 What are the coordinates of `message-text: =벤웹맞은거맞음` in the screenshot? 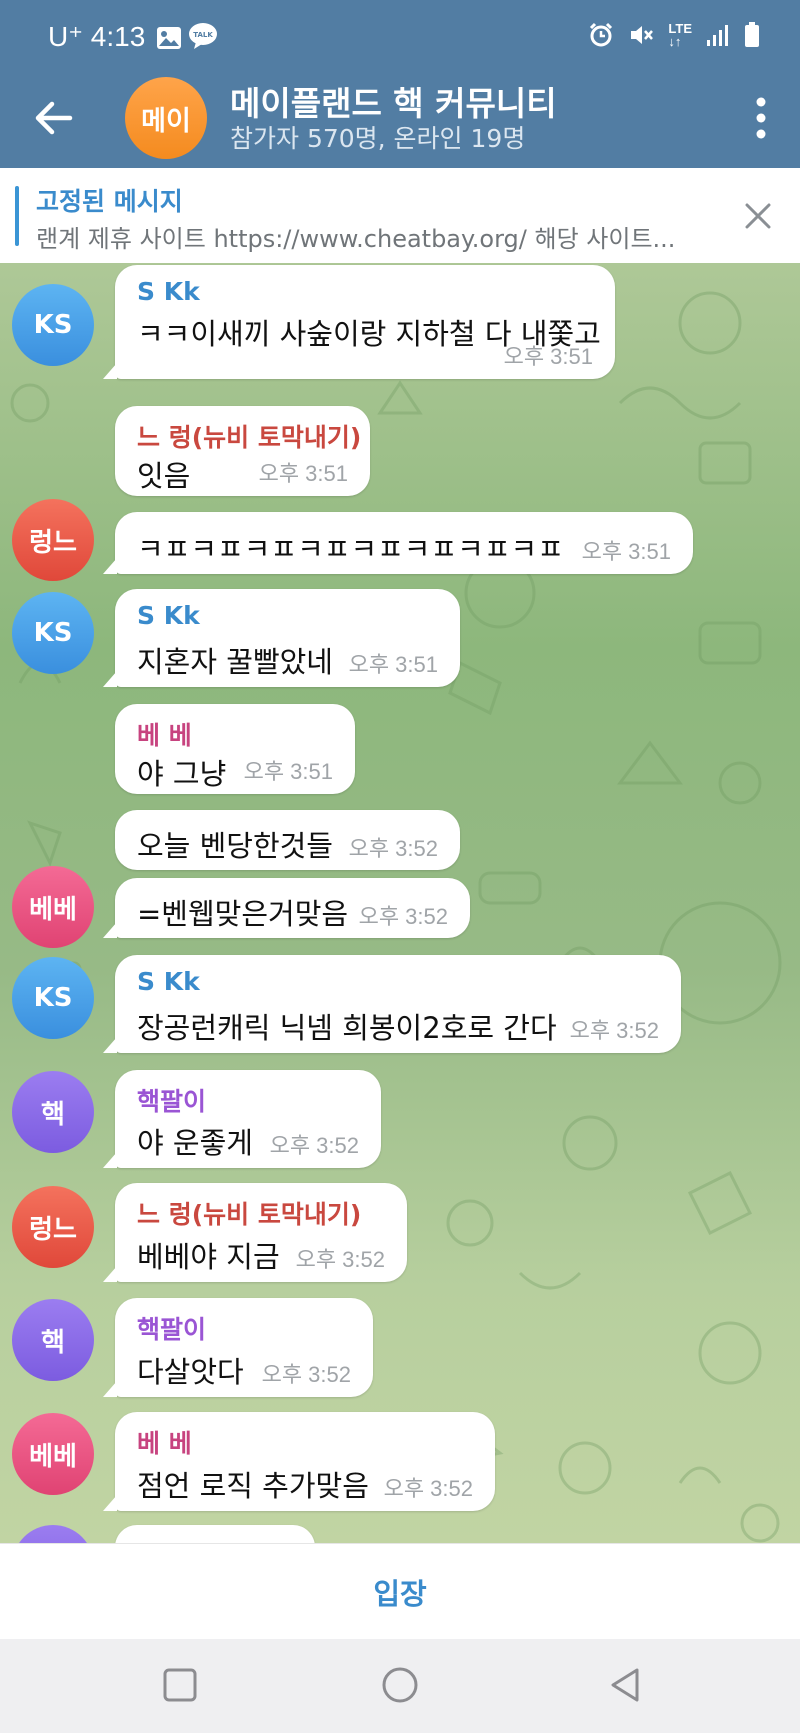 It's located at (243, 914).